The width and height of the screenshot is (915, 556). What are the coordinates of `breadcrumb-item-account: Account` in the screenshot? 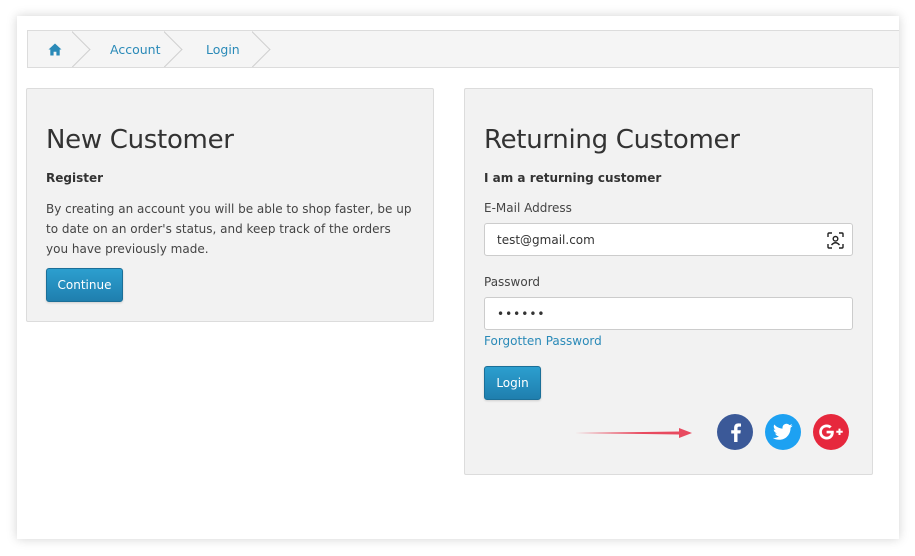 It's located at (132, 49).